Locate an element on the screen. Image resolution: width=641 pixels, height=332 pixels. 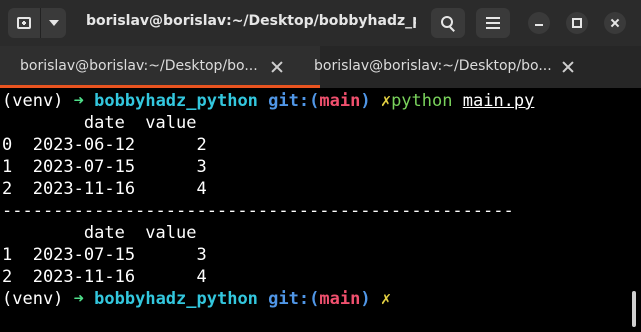
minimize-icon is located at coordinates (539, 25).